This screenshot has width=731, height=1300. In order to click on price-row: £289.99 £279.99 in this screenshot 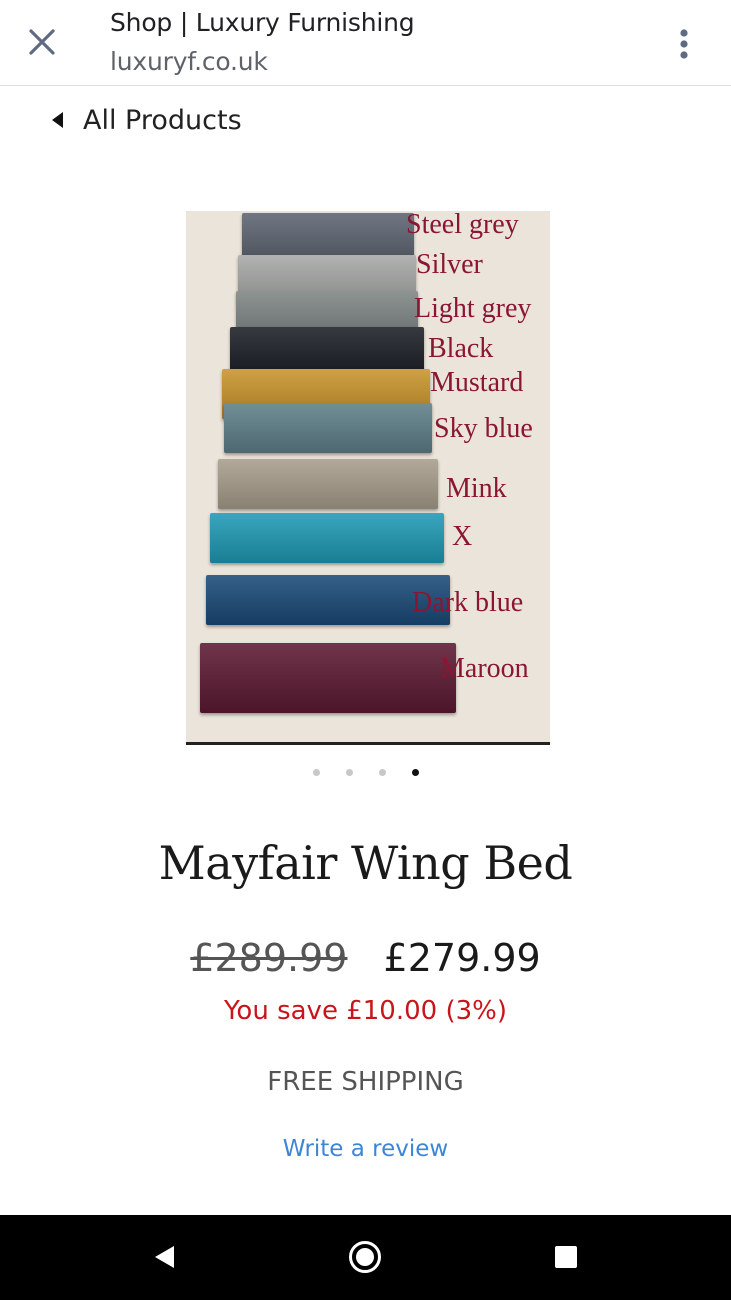, I will do `click(365, 958)`.